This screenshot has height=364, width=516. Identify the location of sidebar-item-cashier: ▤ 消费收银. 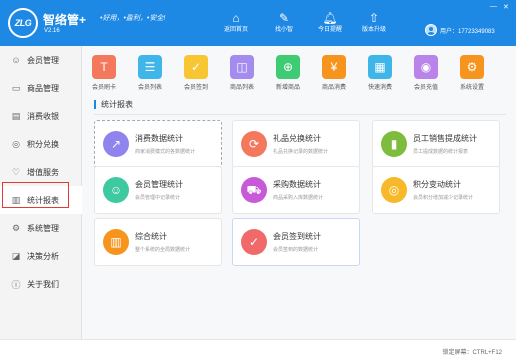
(41, 116).